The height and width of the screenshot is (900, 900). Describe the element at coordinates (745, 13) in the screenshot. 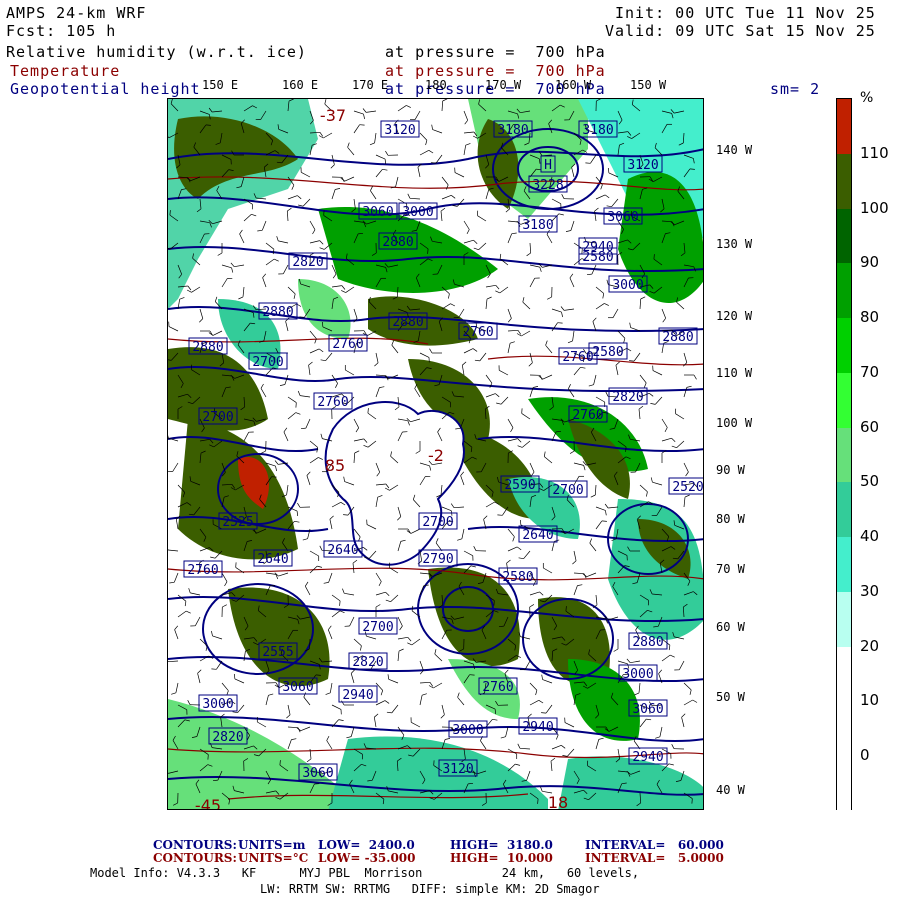

I see `init-time: Init: 00 UTC Tue 11 Nov 25` at that location.